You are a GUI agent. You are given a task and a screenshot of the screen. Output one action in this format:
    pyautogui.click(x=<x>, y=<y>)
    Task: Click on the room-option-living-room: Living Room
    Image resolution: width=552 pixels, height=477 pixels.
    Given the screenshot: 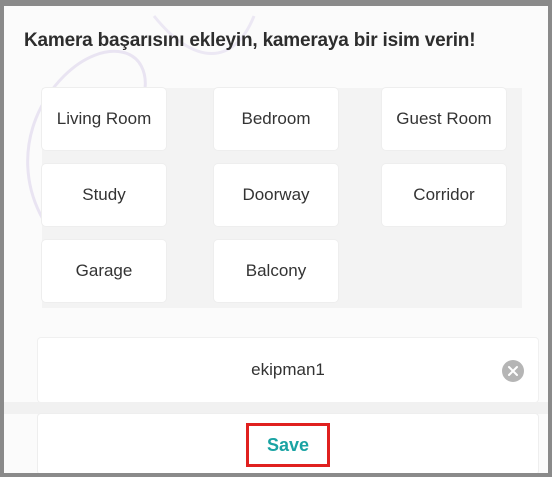 What is the action you would take?
    pyautogui.click(x=104, y=119)
    